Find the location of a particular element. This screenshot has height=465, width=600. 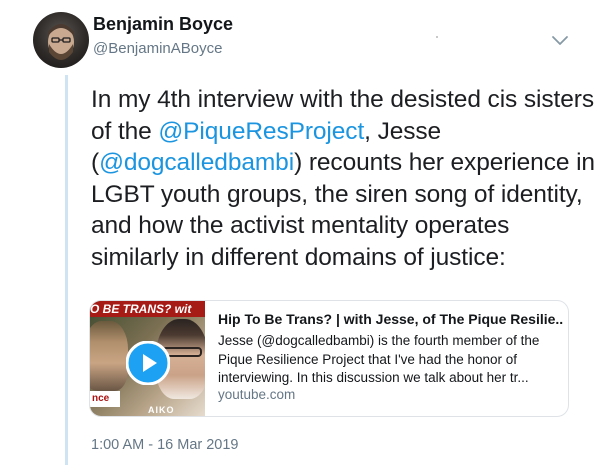

play-icon is located at coordinates (148, 363).